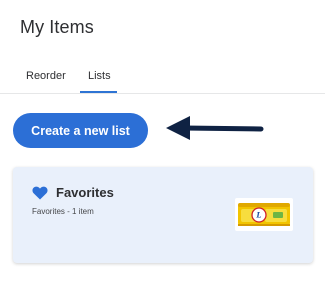 The image size is (325, 282). I want to click on product-thumbnail: L, so click(264, 214).